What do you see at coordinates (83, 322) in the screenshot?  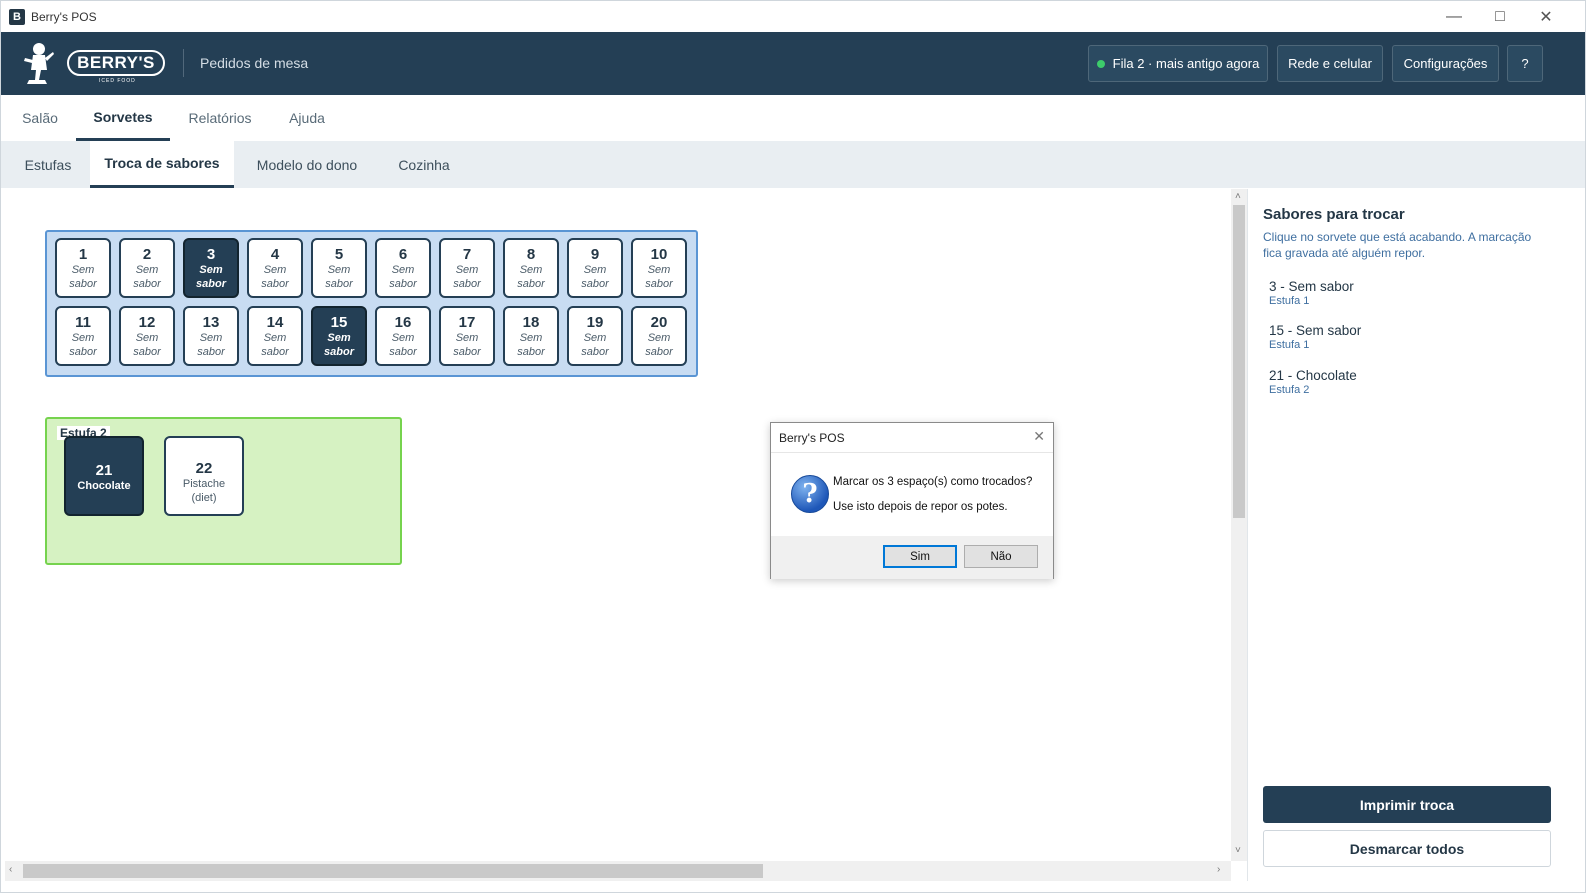 I see `slot-number: 11` at bounding box center [83, 322].